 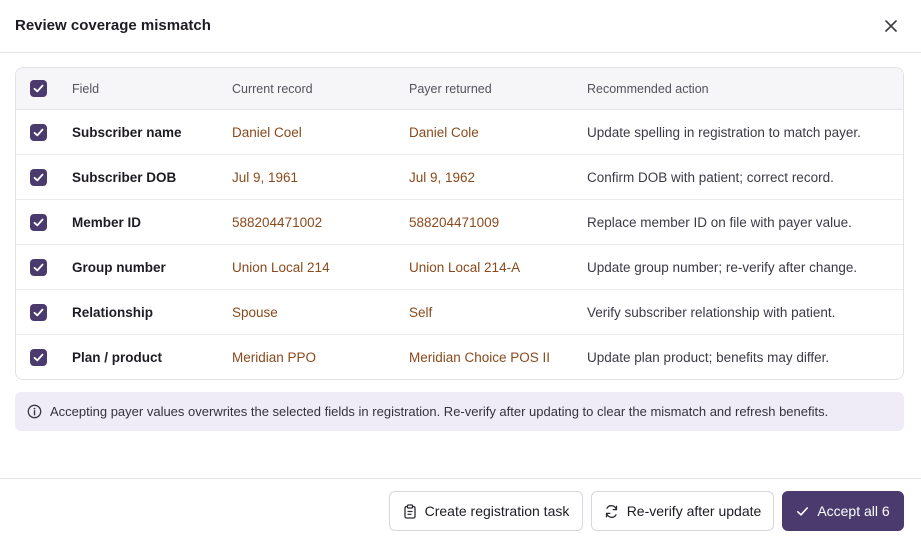 What do you see at coordinates (409, 511) in the screenshot?
I see `clipboard-icon` at bounding box center [409, 511].